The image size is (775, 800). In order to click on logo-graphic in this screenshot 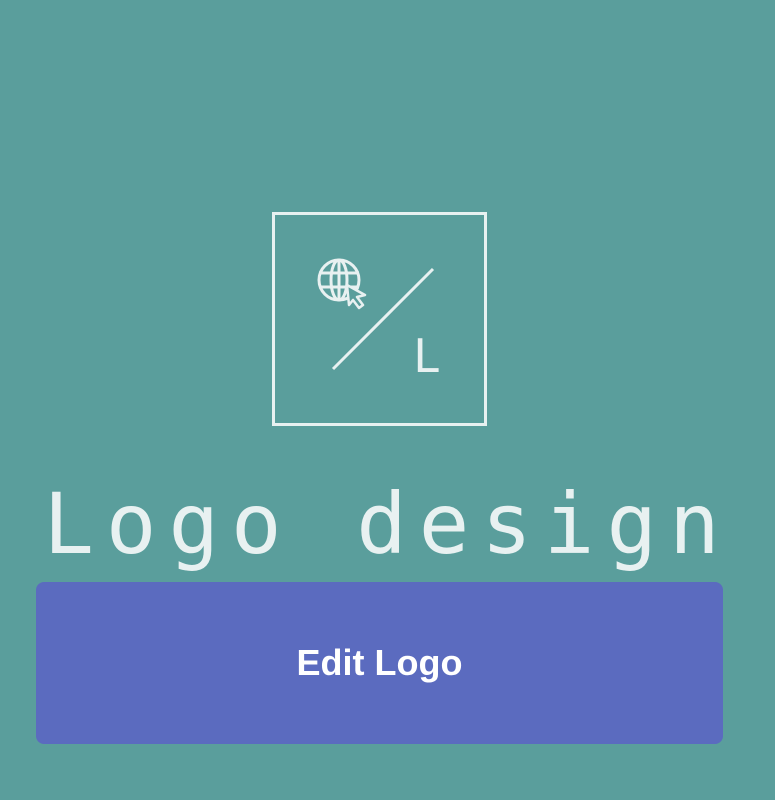, I will do `click(376, 314)`.